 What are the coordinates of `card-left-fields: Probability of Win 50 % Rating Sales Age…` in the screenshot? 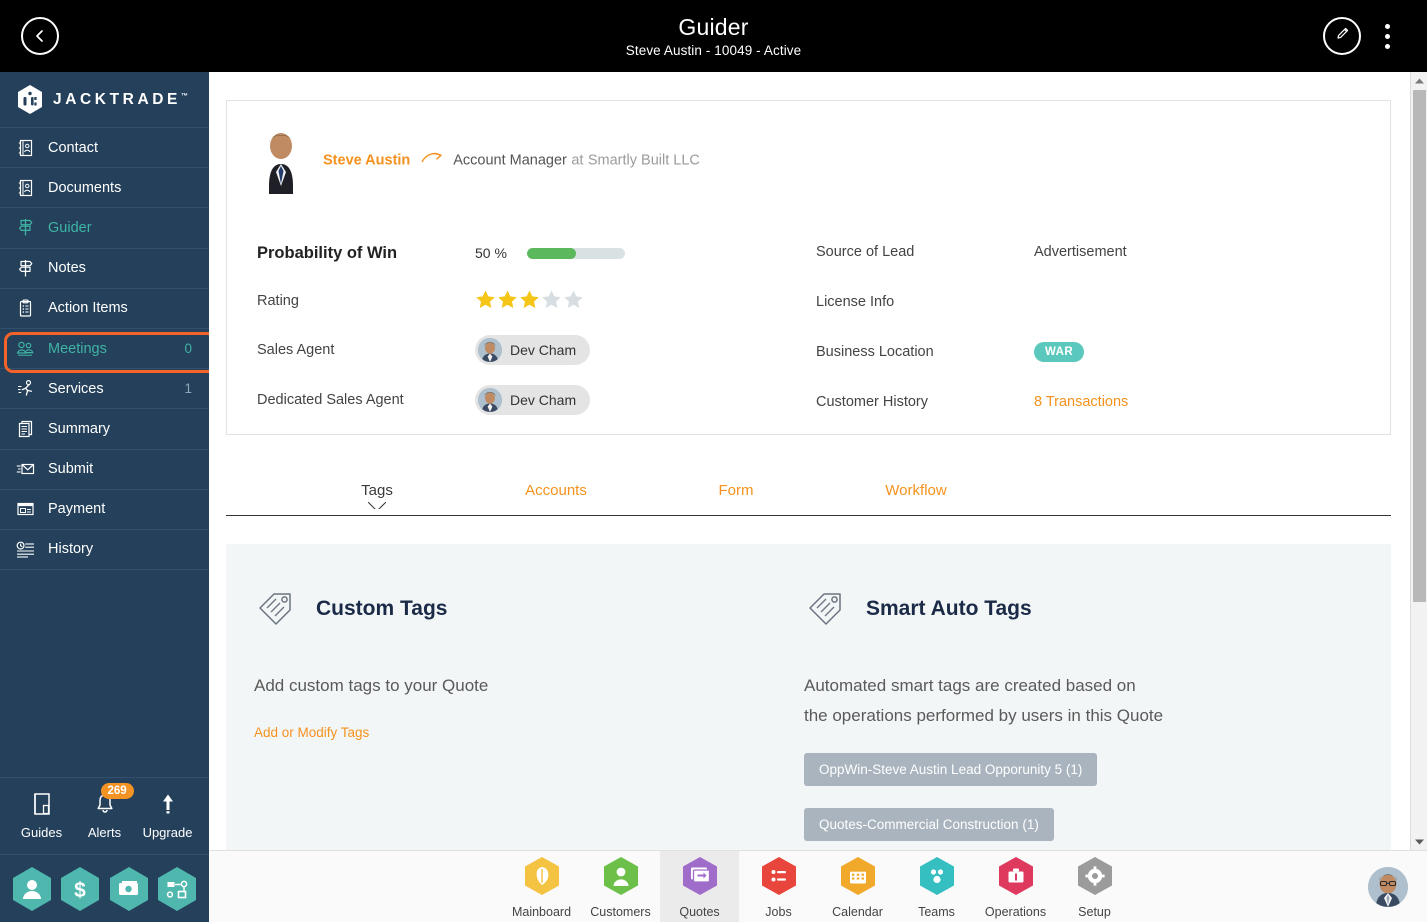 It's located at (492, 327).